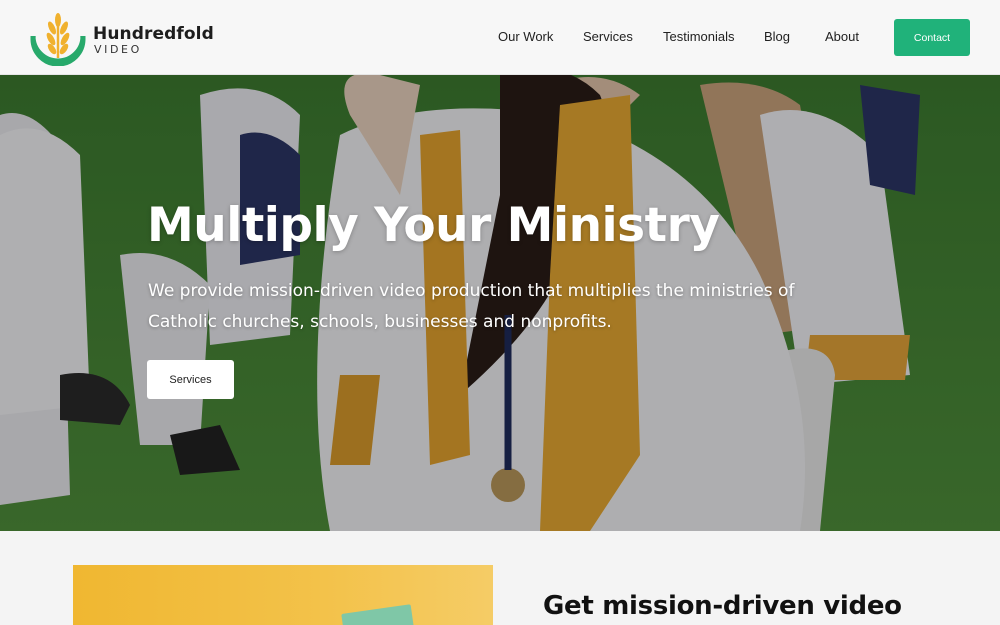  I want to click on nav-item-about: About, so click(842, 36).